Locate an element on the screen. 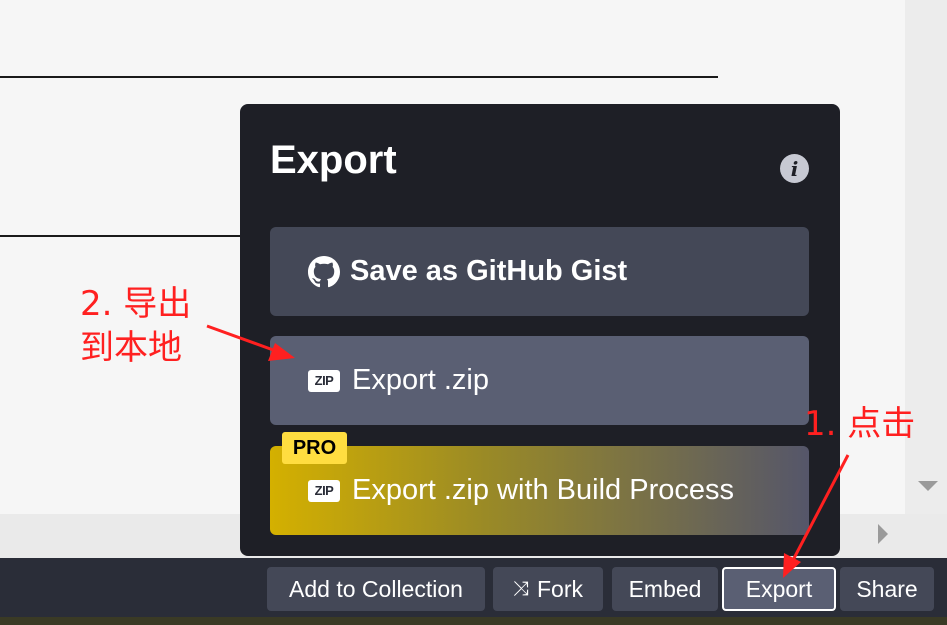 The width and height of the screenshot is (947, 625). add-to-collection-label: Add to Collection is located at coordinates (376, 588).